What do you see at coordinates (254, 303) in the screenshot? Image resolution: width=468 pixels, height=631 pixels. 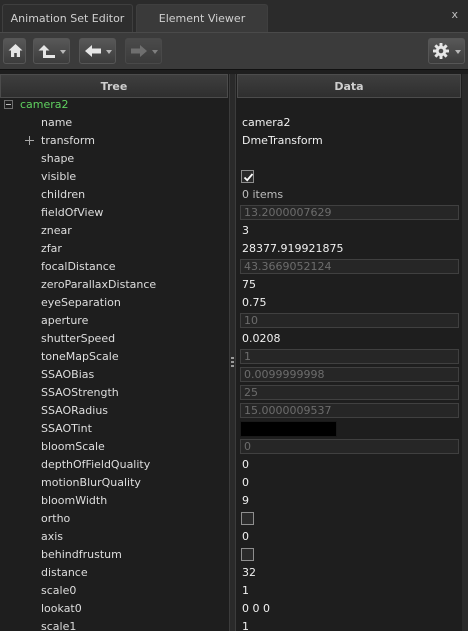 I see `attribute-value: 0.75` at bounding box center [254, 303].